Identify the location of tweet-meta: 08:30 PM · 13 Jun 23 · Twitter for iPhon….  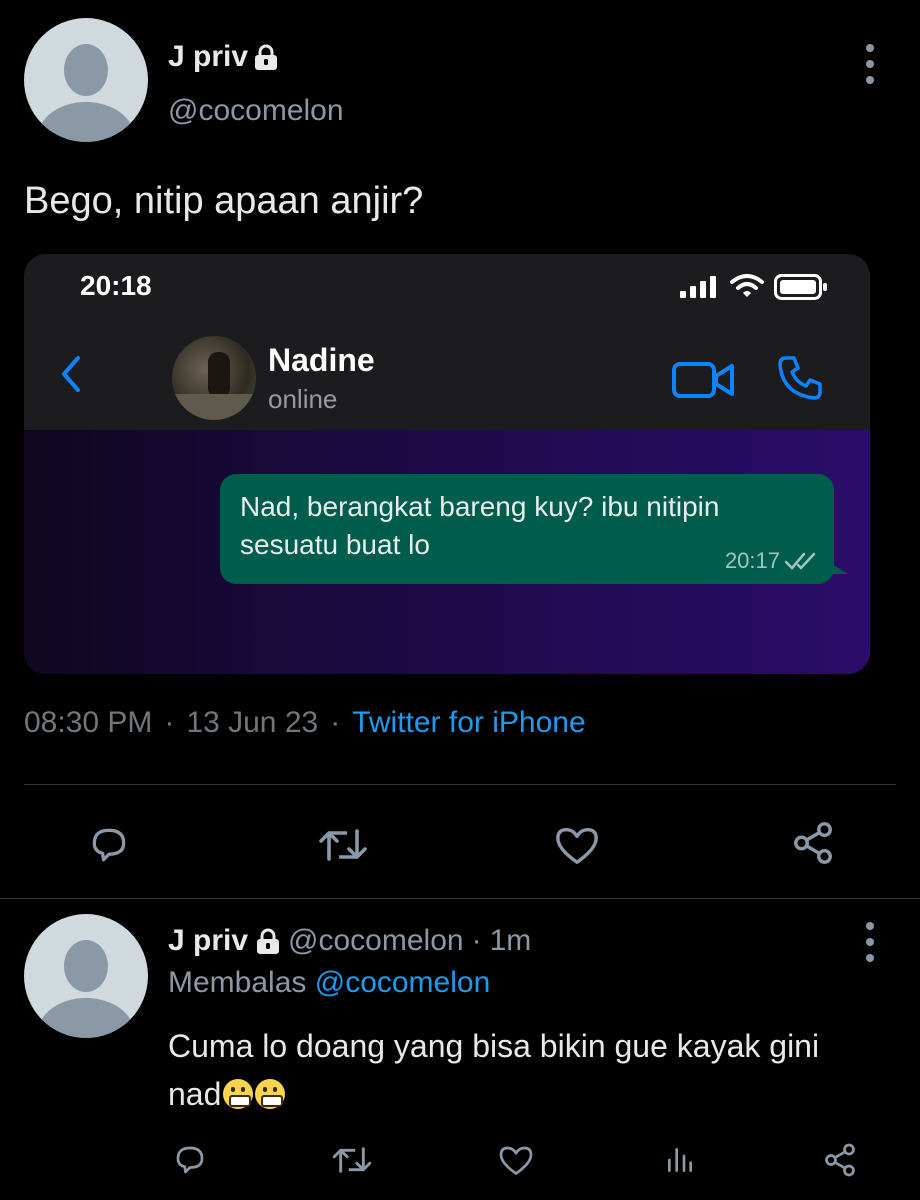
(305, 723).